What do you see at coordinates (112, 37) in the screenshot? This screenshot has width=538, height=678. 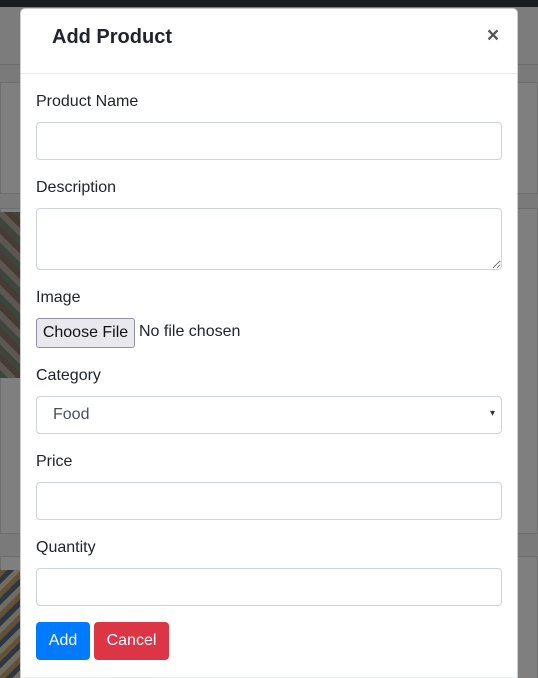 I see `modal-title: Add Product` at bounding box center [112, 37].